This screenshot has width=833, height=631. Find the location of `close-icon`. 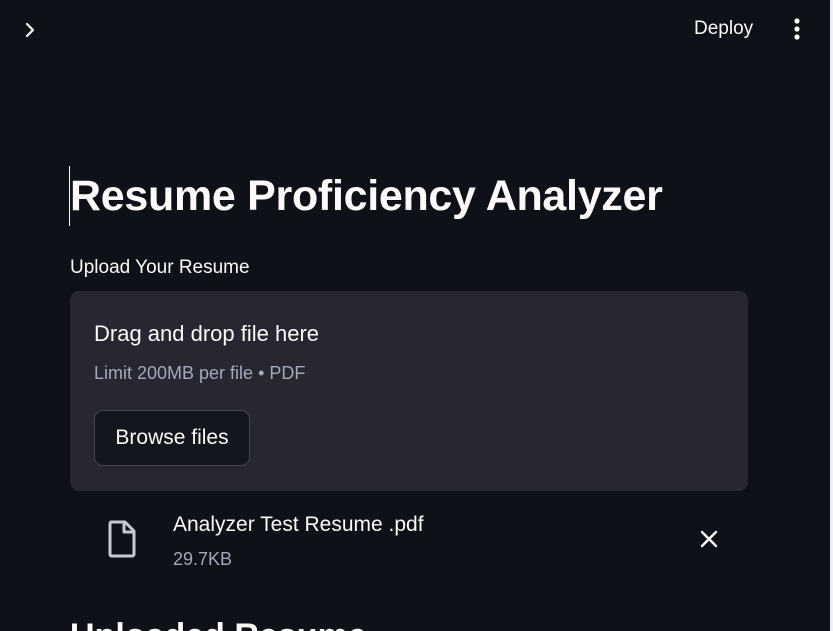

close-icon is located at coordinates (709, 539).